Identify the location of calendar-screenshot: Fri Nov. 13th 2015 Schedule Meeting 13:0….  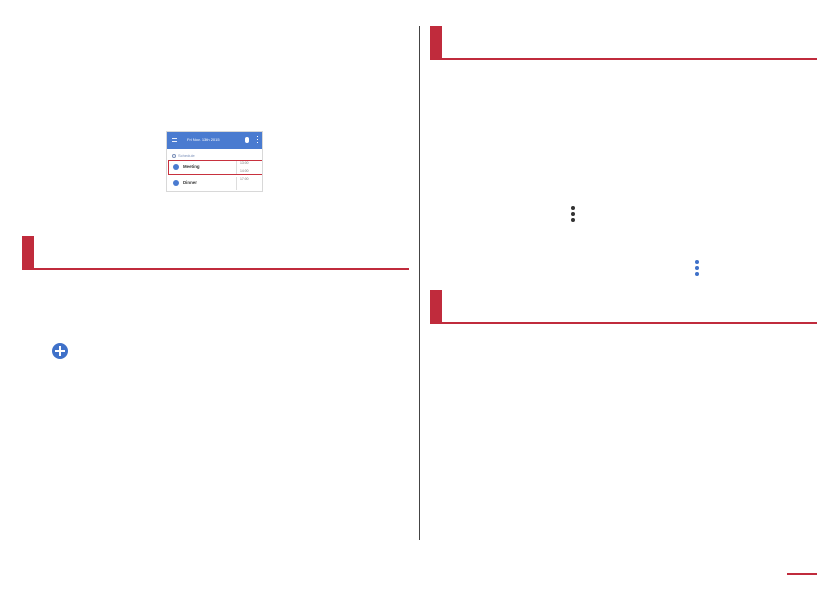
(214, 161).